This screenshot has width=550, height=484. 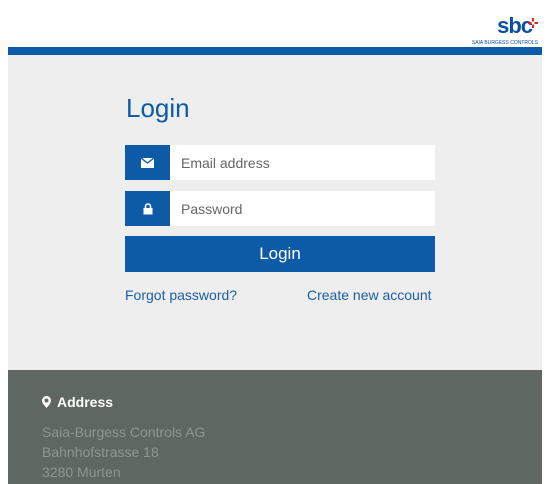 What do you see at coordinates (301, 209) in the screenshot?
I see `password-input` at bounding box center [301, 209].